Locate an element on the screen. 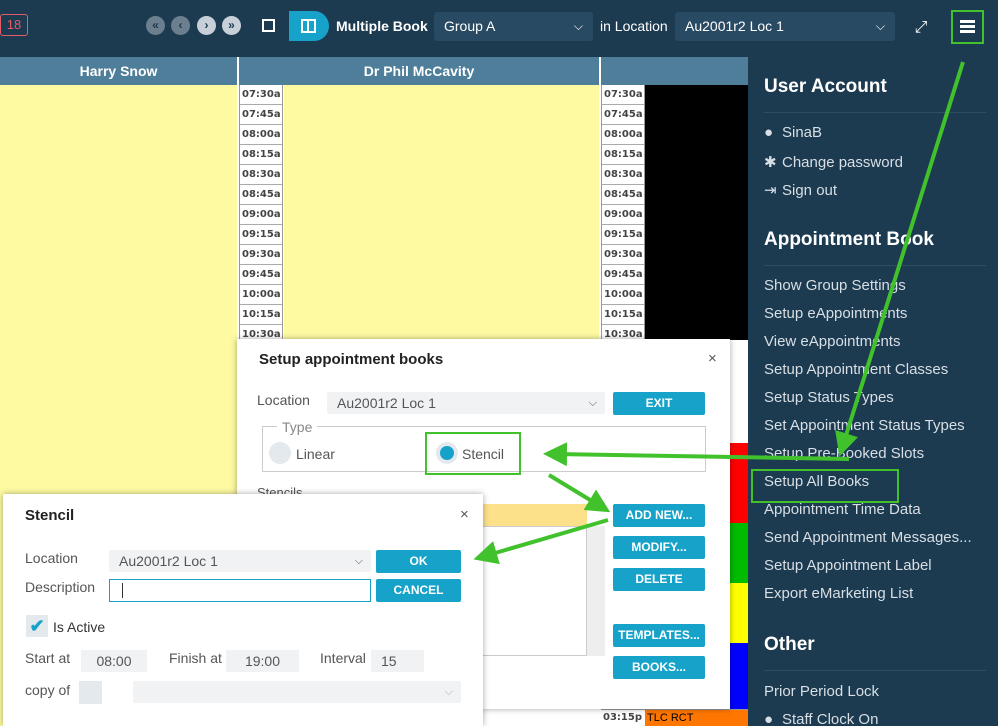 The width and height of the screenshot is (998, 726). hamburger-menu-icon is located at coordinates (967, 26).